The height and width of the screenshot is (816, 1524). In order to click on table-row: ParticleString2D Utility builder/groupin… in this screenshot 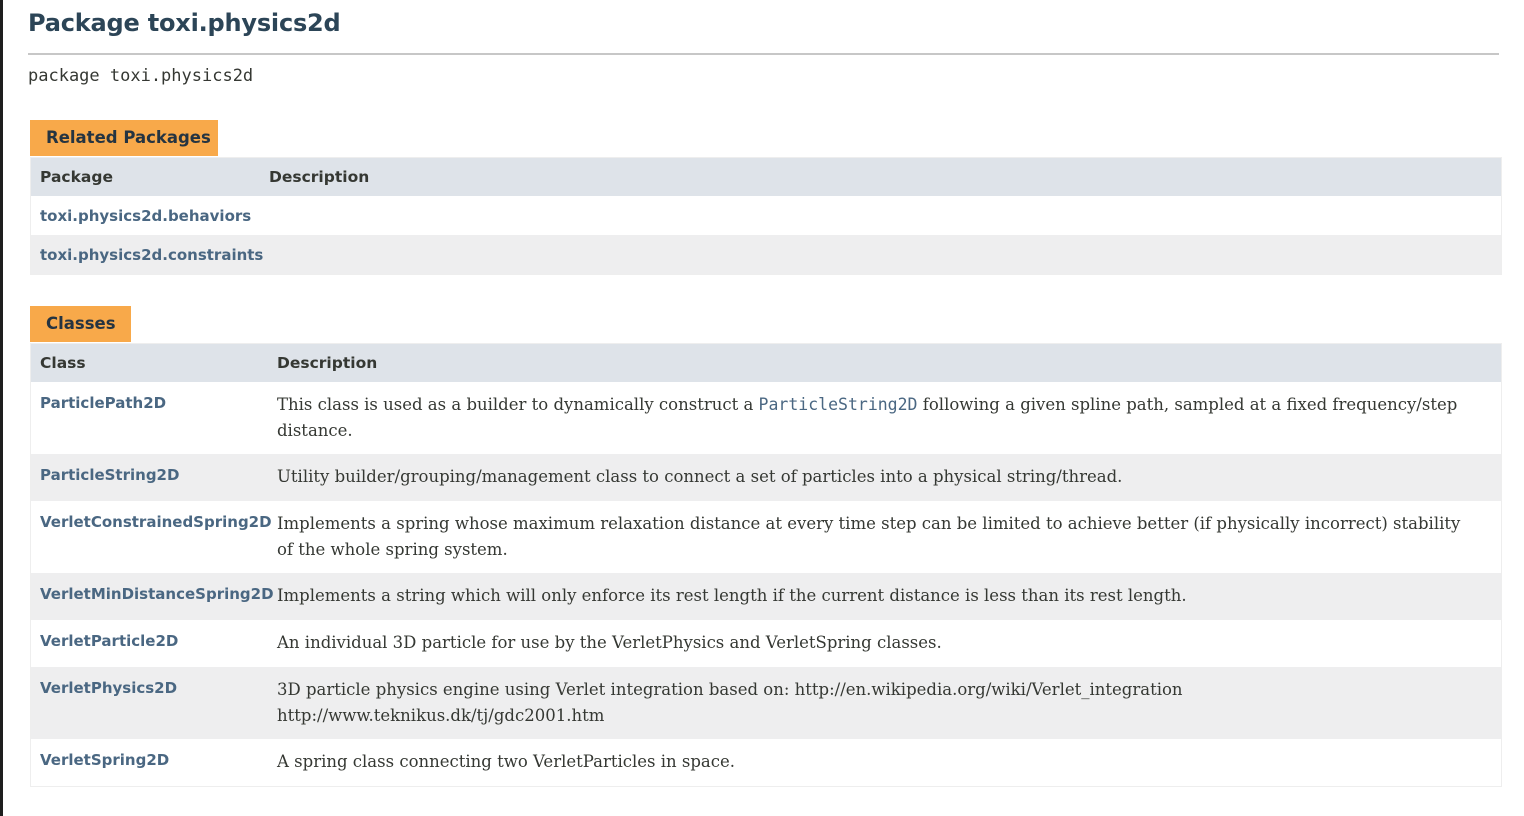, I will do `click(766, 477)`.